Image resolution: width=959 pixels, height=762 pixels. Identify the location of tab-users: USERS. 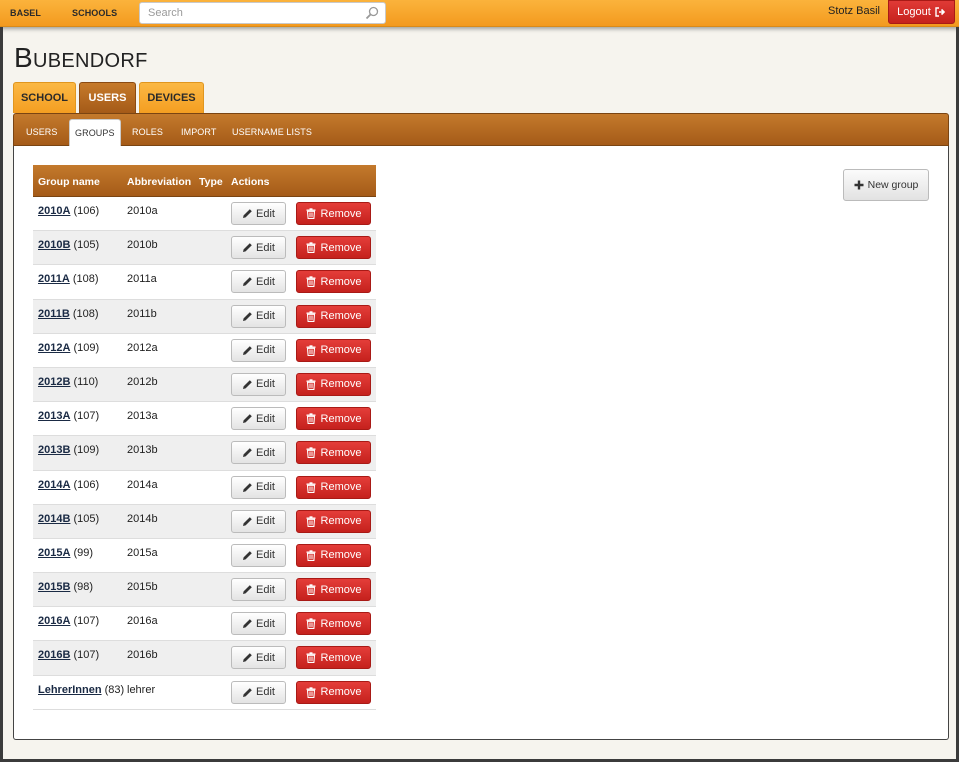
(107, 97).